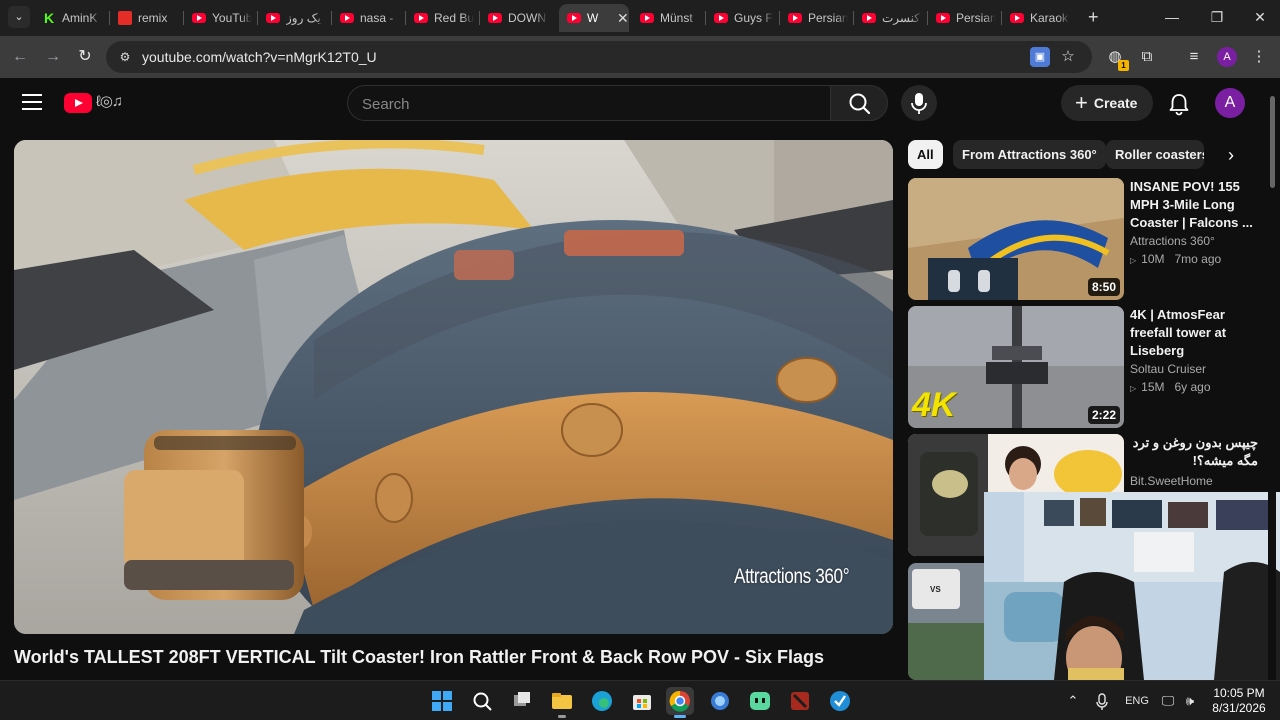 This screenshot has width=1280, height=720. What do you see at coordinates (1153, 259) in the screenshot?
I see `view-count: 10M` at bounding box center [1153, 259].